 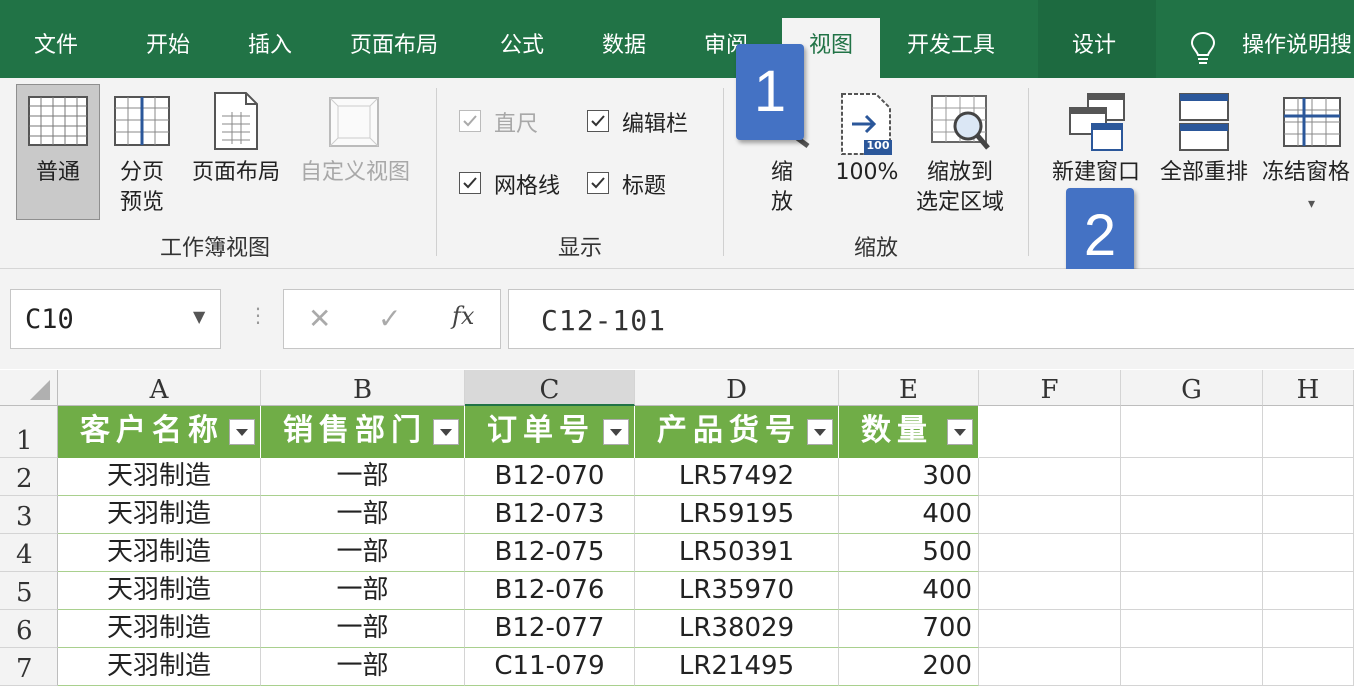 What do you see at coordinates (1204, 124) in the screenshot?
I see `arrange-all-icon` at bounding box center [1204, 124].